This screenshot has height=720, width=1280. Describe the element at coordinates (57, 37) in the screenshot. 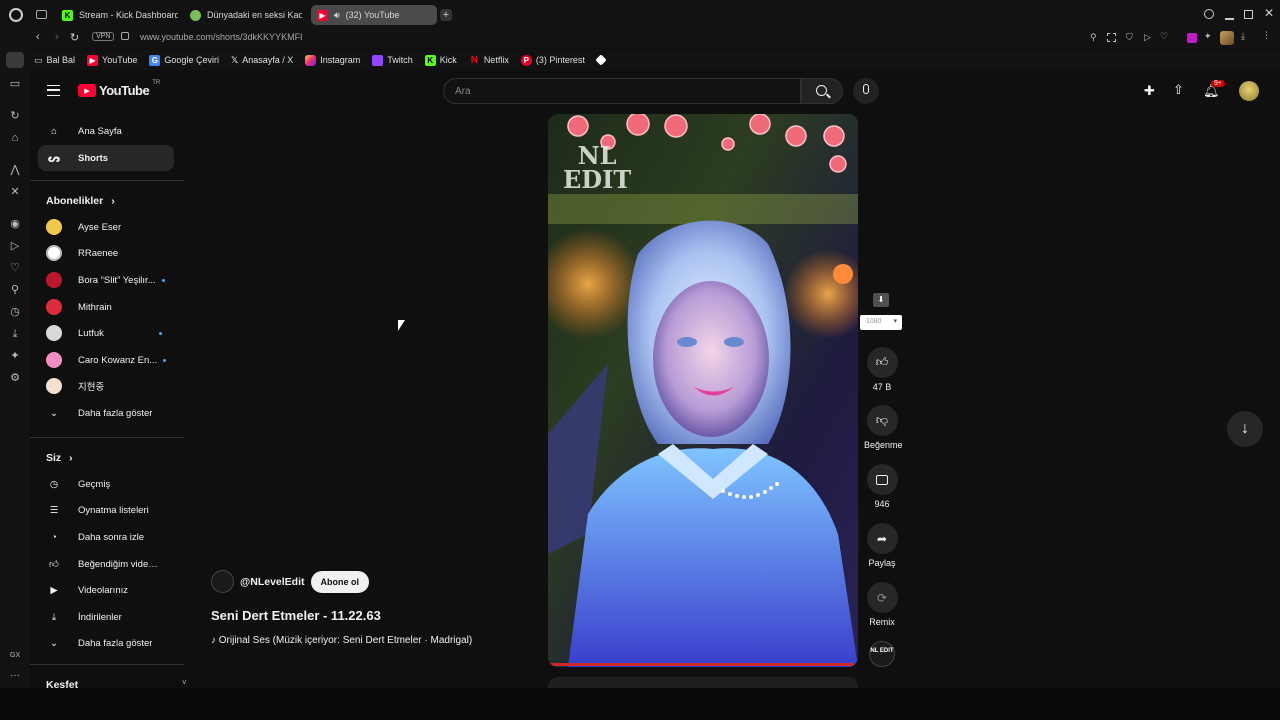

I see `forward-icon: ›` at that location.